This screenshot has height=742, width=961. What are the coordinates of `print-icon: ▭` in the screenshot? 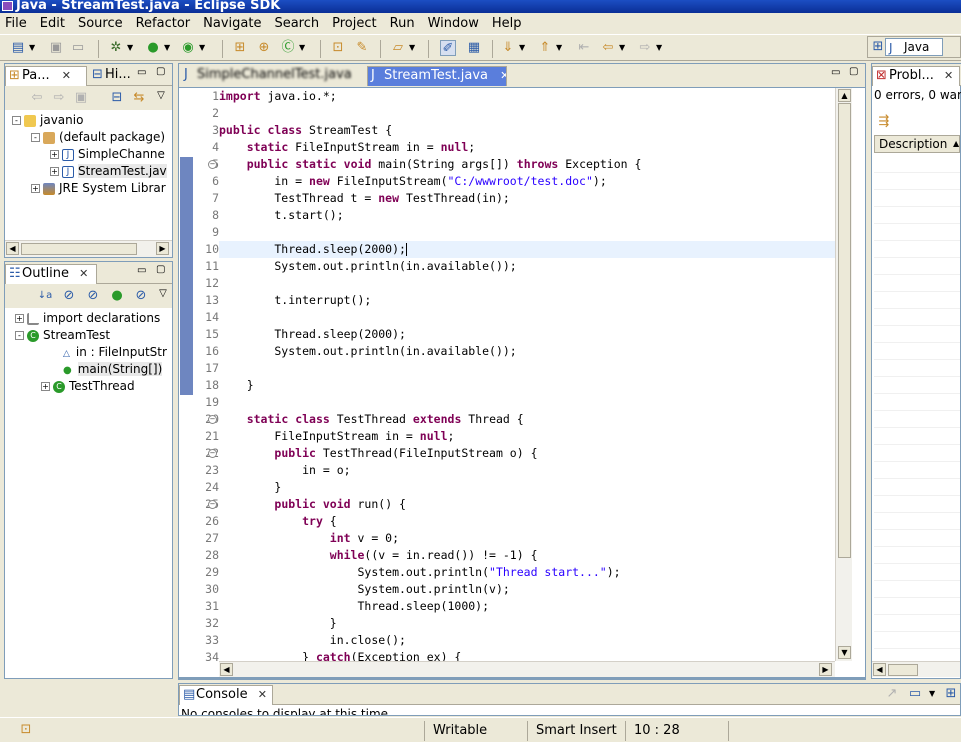 It's located at (78, 48).